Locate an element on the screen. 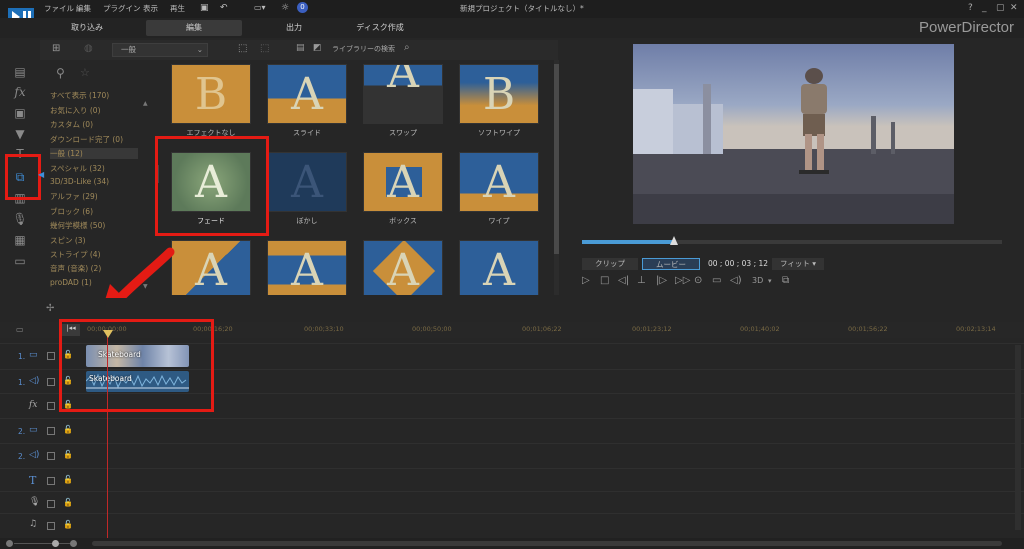  category-item: スピン (3) is located at coordinates (68, 240).